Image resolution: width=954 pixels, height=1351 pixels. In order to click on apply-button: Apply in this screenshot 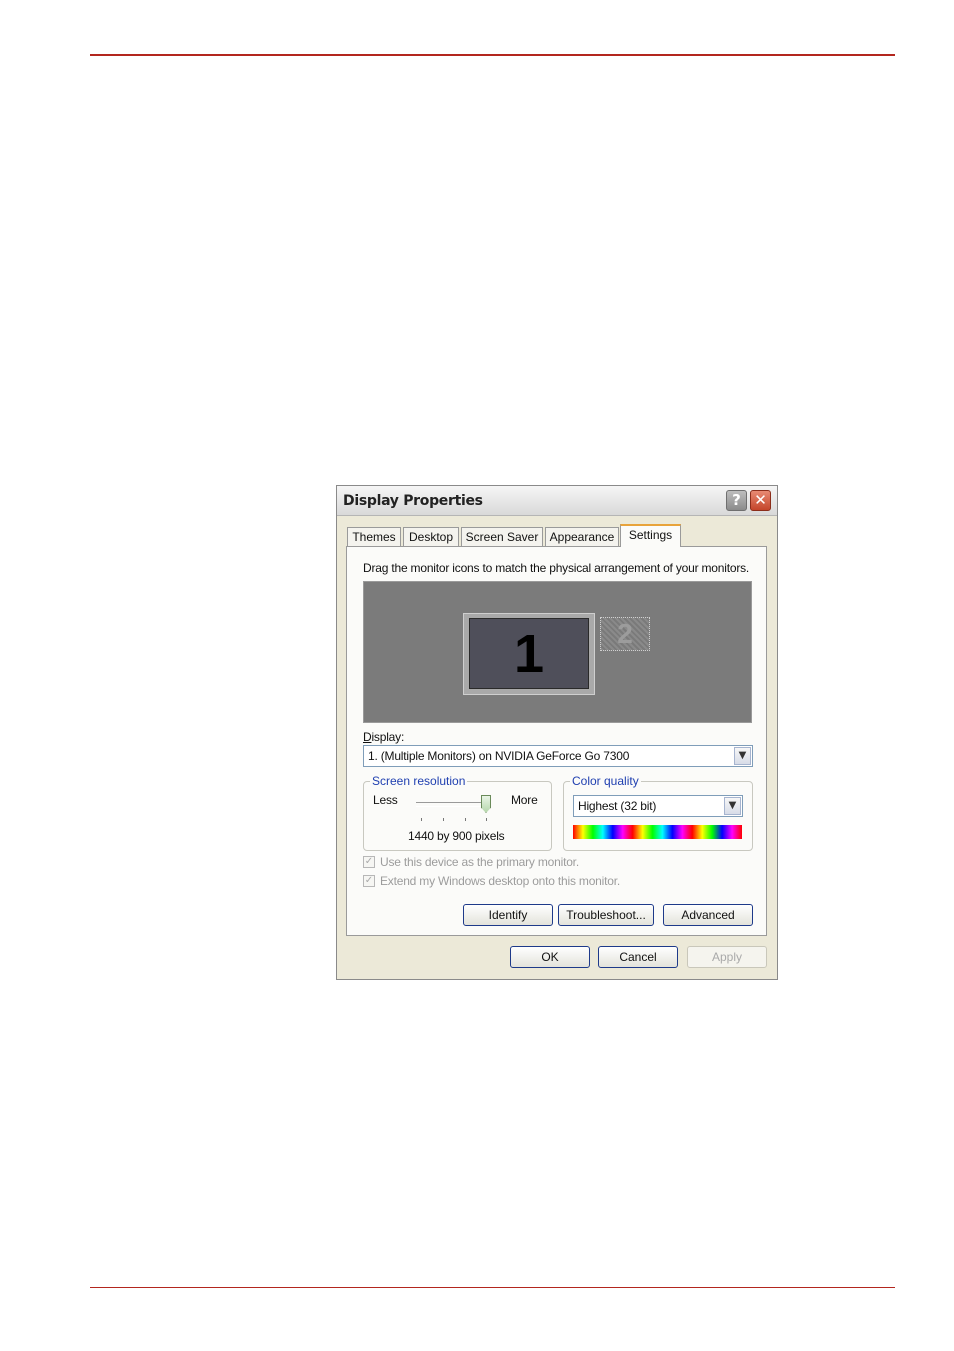, I will do `click(727, 957)`.